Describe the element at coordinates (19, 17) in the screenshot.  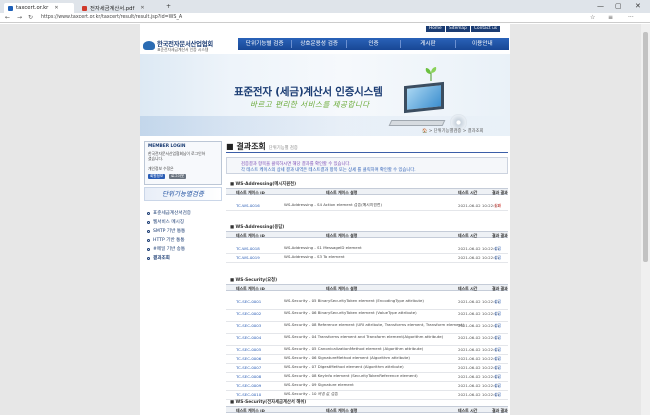
I see `forward-icon: →` at that location.